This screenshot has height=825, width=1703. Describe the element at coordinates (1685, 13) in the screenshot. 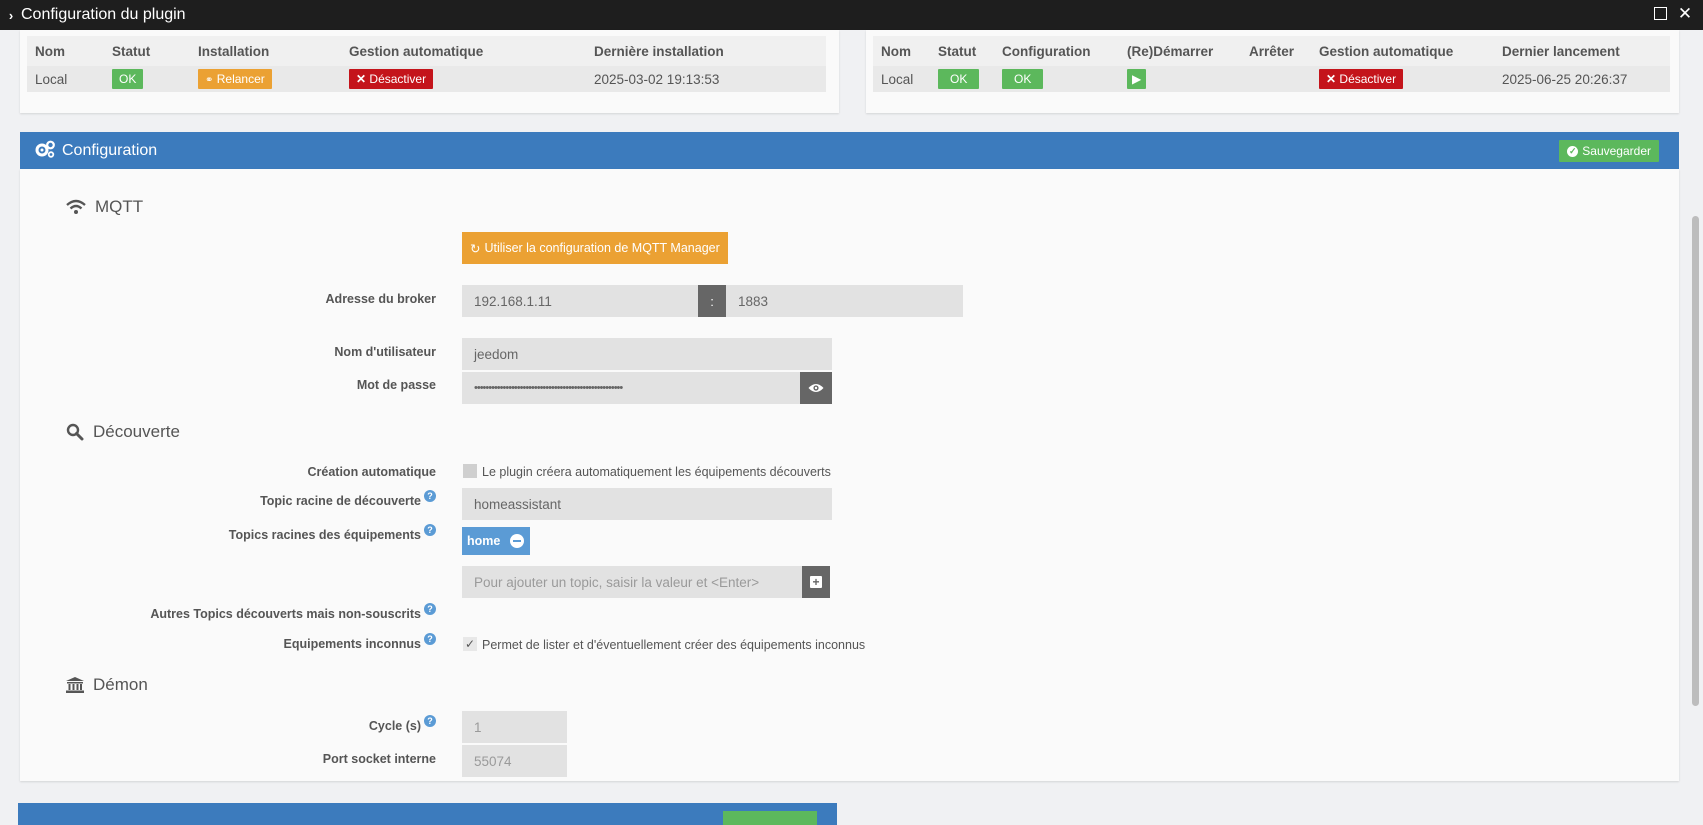

I see `close-icon: ✕` at that location.